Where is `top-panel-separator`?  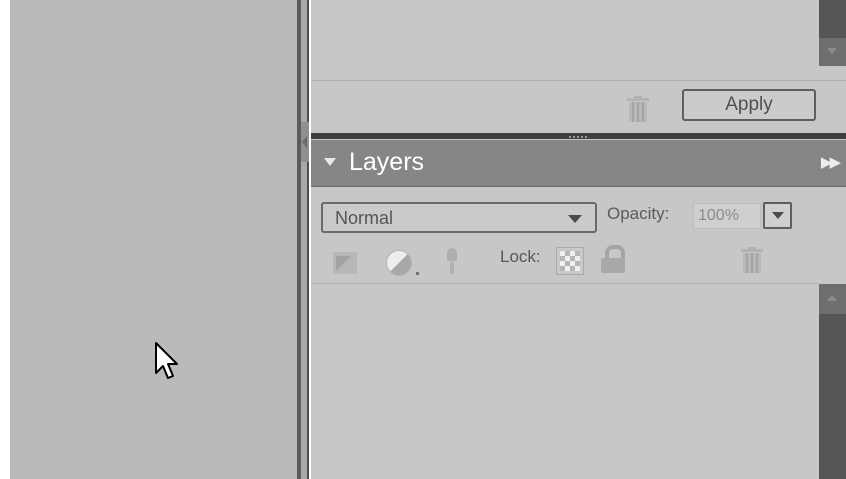 top-panel-separator is located at coordinates (578, 80).